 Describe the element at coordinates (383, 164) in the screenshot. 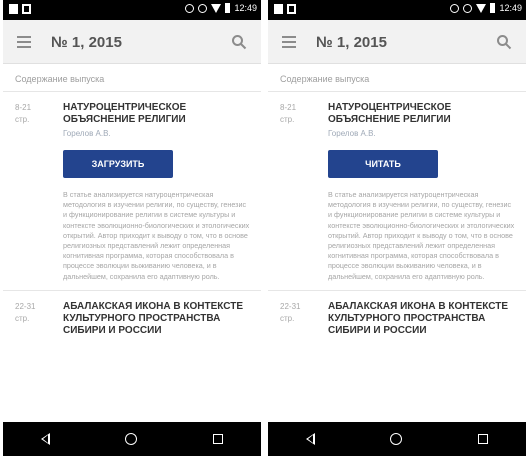

I see `read-button: ЧИТАТЬ` at that location.